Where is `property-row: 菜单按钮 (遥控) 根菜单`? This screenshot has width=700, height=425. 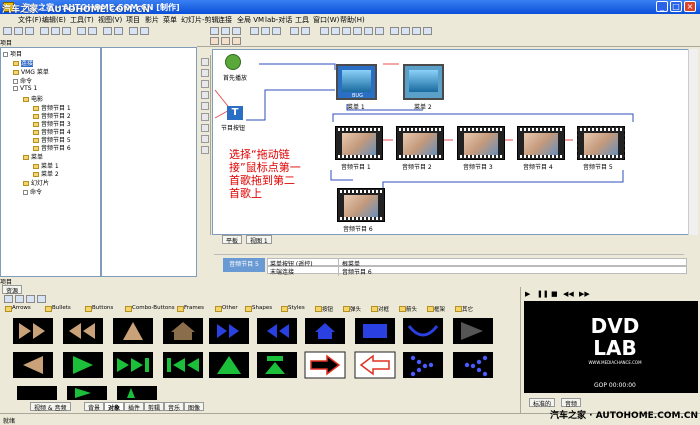
property-row: 菜单按钮 (遥控) 根菜单 is located at coordinates (477, 263).